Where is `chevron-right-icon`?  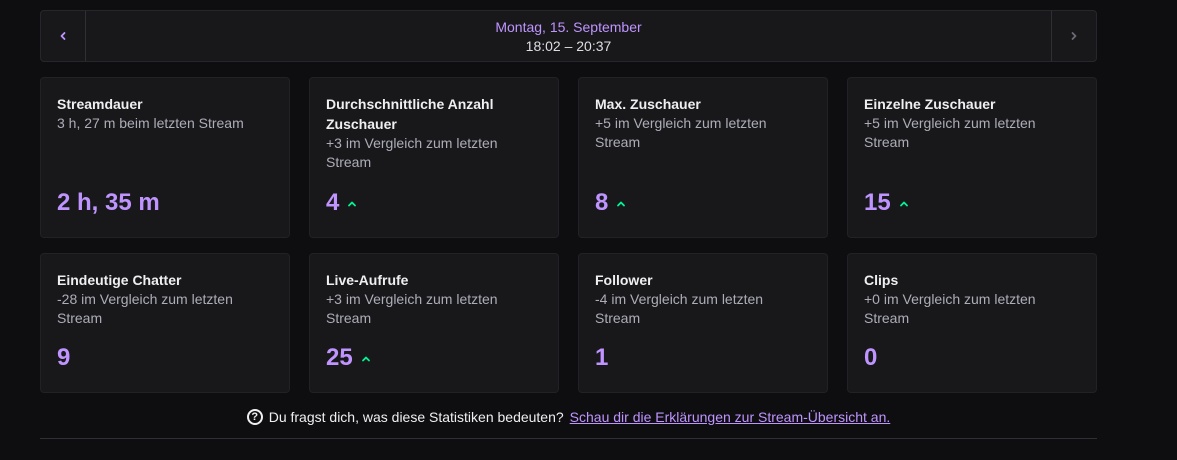
chevron-right-icon is located at coordinates (1074, 36).